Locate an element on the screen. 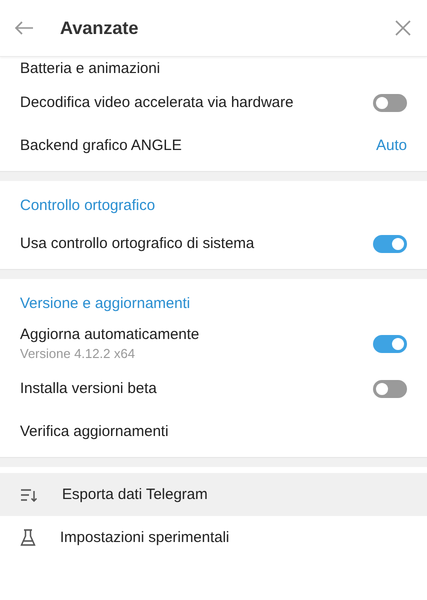  flask-icon is located at coordinates (28, 537).